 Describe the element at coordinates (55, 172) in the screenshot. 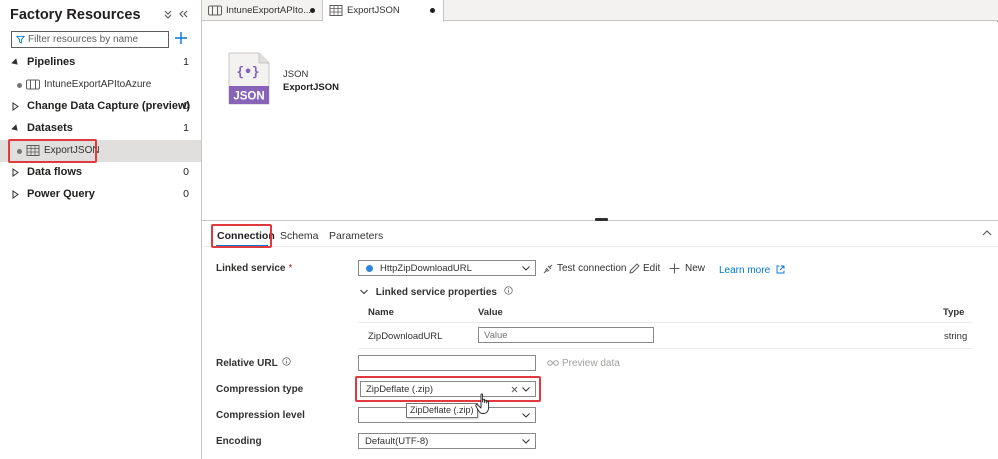

I see `tree-section-label: Data flows` at that location.